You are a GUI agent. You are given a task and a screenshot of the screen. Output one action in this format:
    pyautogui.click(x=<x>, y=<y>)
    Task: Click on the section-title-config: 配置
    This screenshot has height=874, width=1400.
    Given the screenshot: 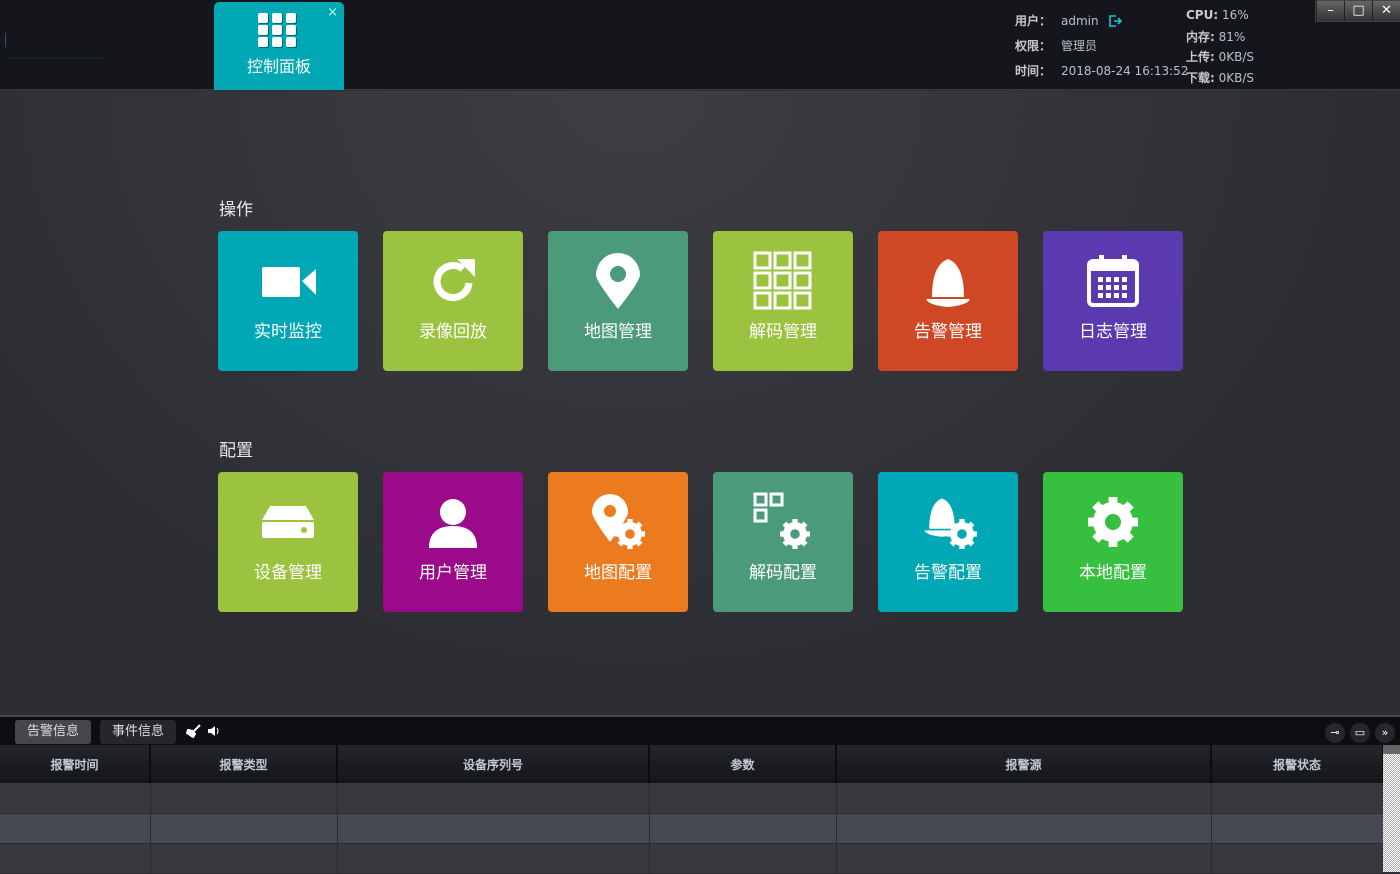 What is the action you would take?
    pyautogui.click(x=236, y=451)
    